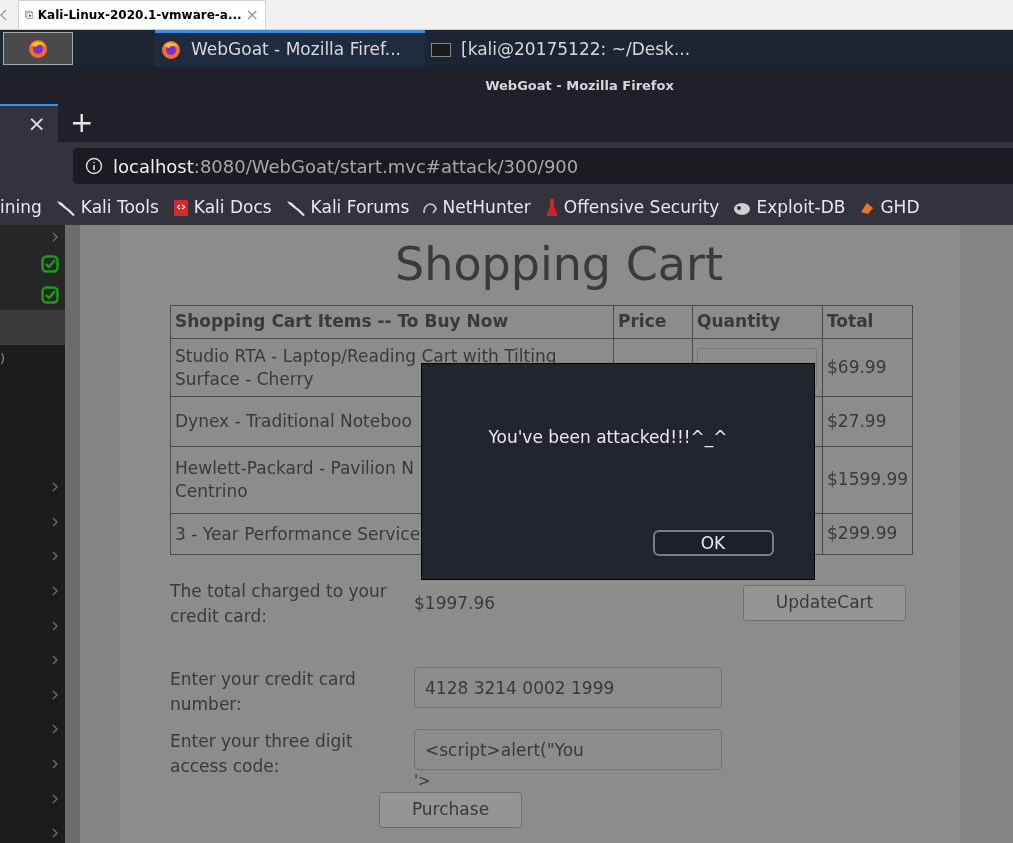 The image size is (1013, 843). Describe the element at coordinates (579, 85) in the screenshot. I see `window-title: WebGoat - Mozilla Firefox` at that location.